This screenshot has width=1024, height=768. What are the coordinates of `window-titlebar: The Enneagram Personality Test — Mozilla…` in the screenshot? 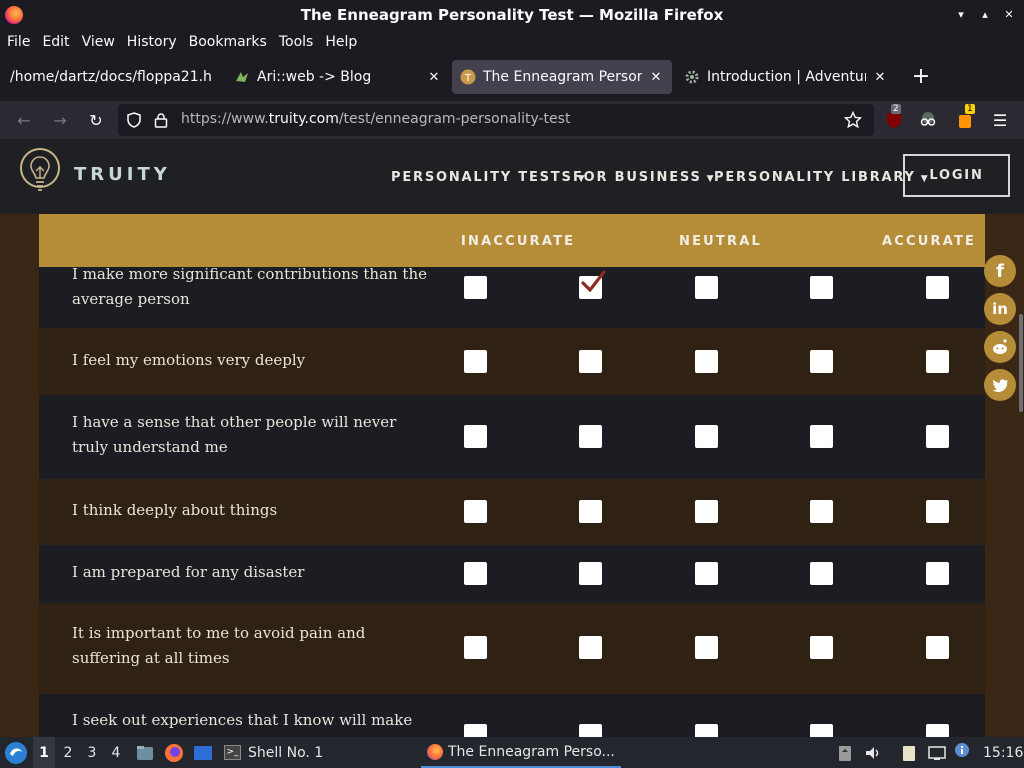 It's located at (512, 15).